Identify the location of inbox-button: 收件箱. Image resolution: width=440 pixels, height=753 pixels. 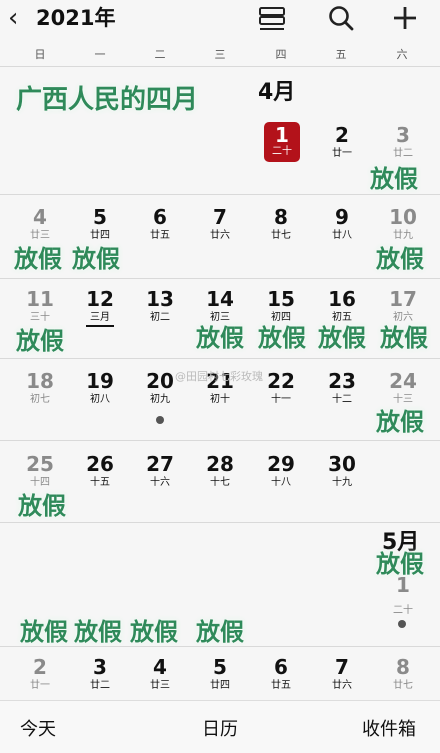
(389, 728).